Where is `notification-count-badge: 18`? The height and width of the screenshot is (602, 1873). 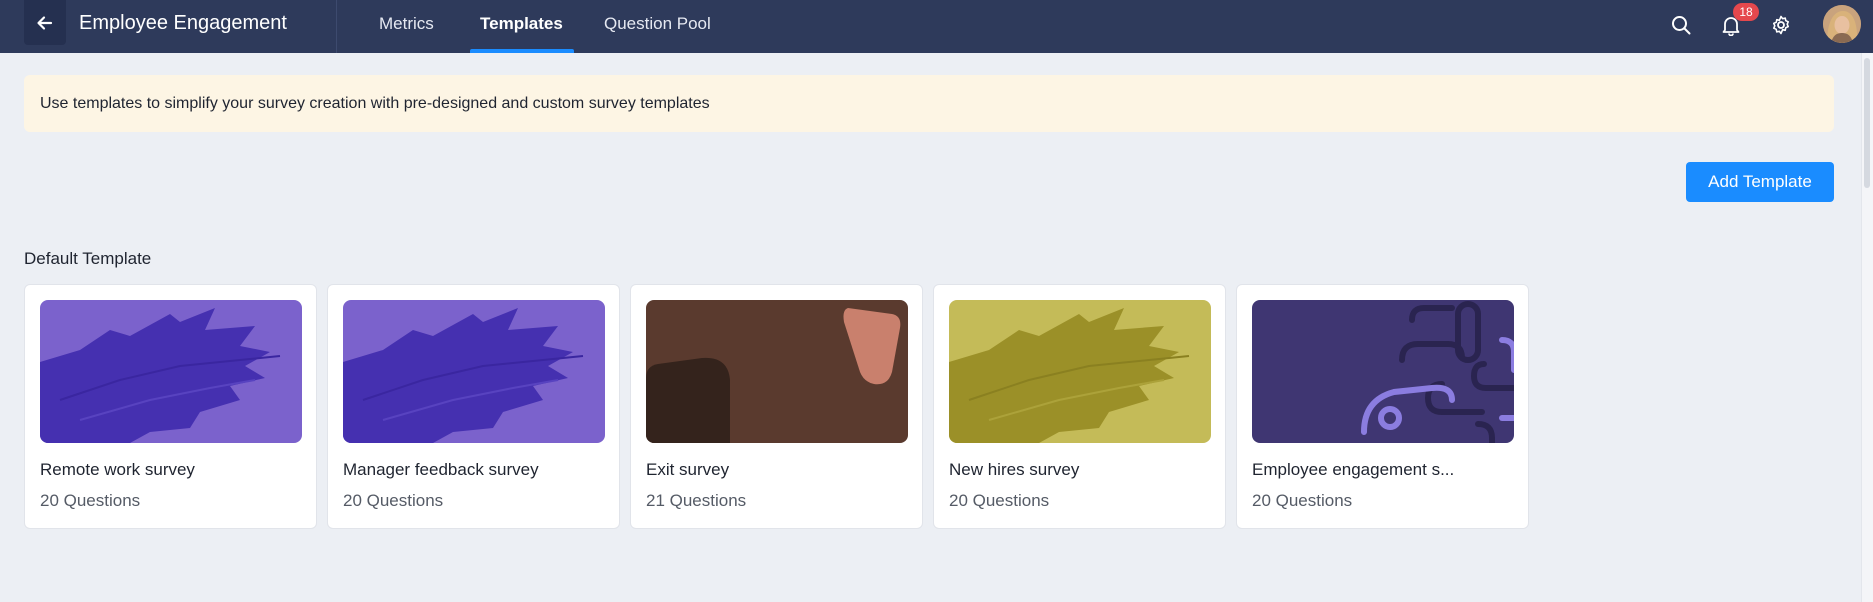
notification-count-badge: 18 is located at coordinates (1746, 12).